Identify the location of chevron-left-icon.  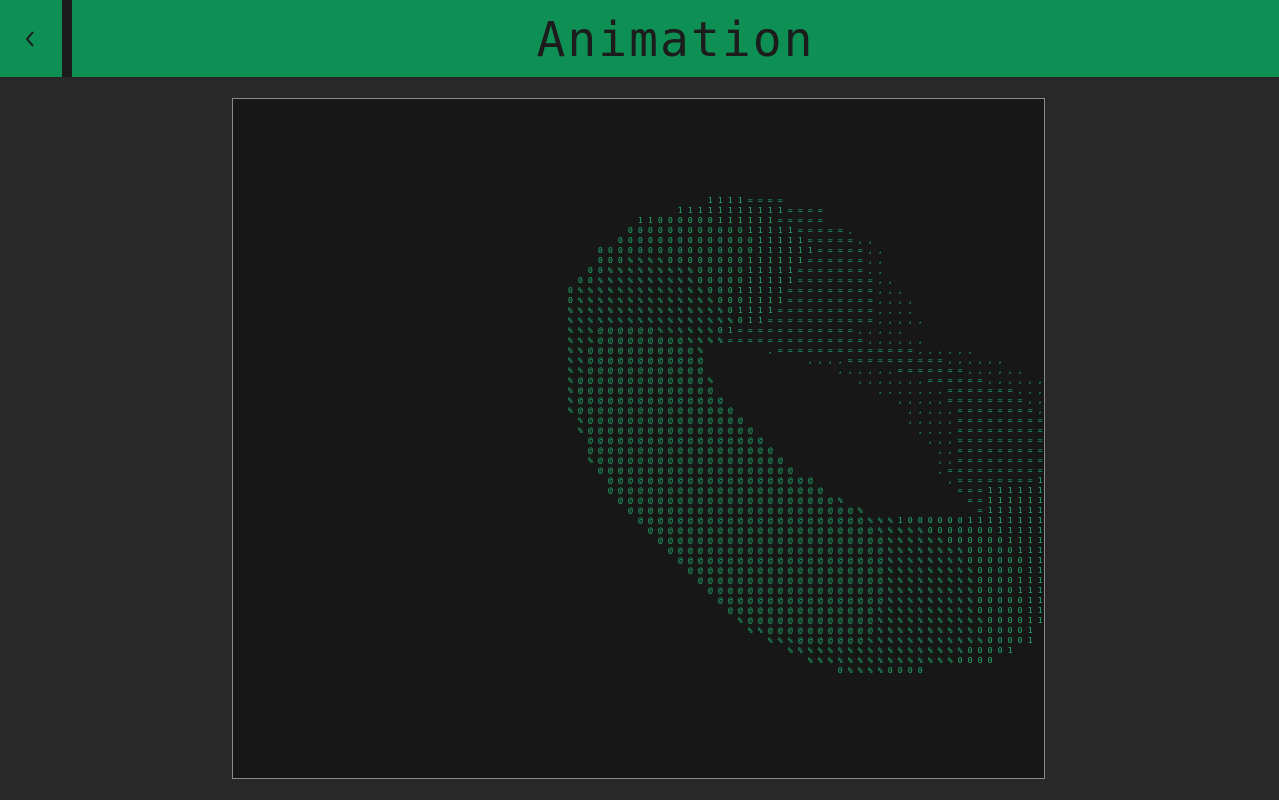
(30, 39).